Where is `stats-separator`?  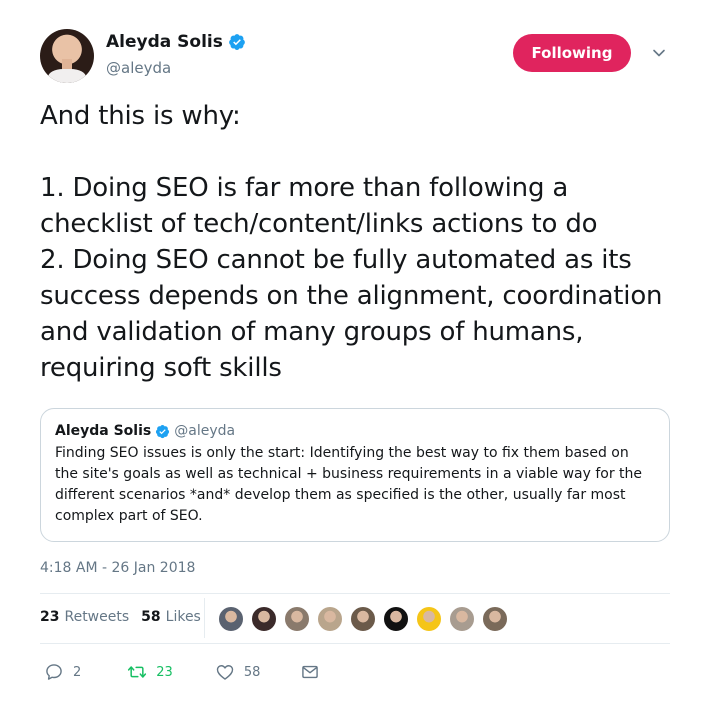
stats-separator is located at coordinates (204, 618).